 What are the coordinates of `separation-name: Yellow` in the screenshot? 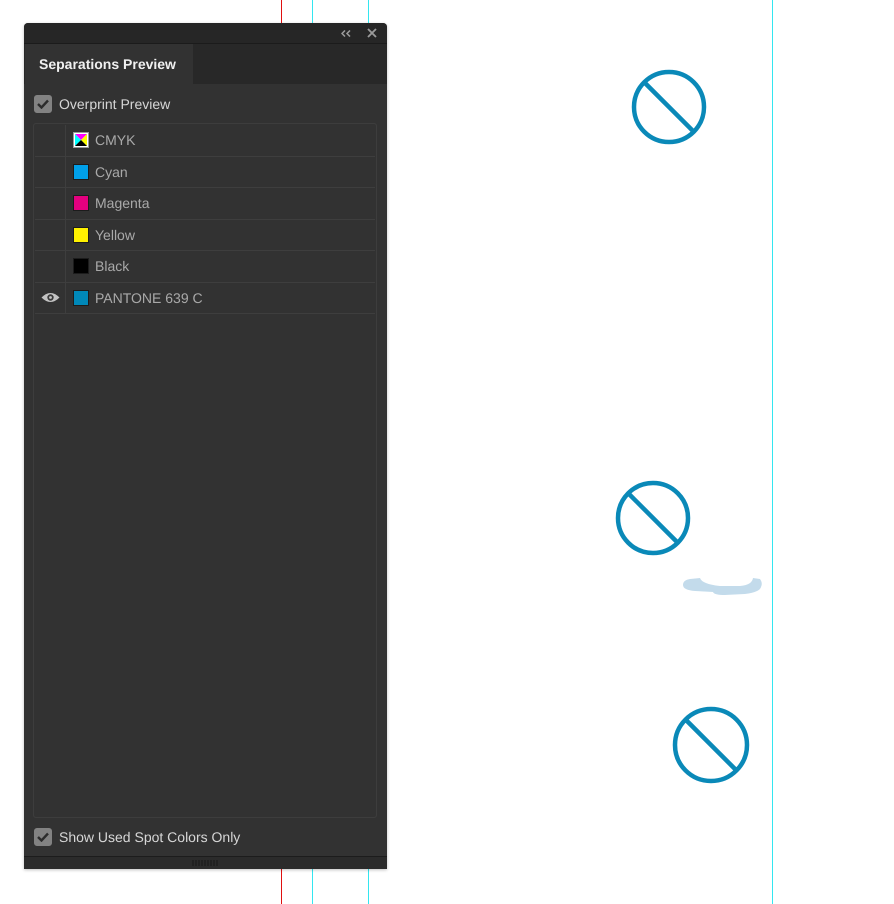 It's located at (115, 234).